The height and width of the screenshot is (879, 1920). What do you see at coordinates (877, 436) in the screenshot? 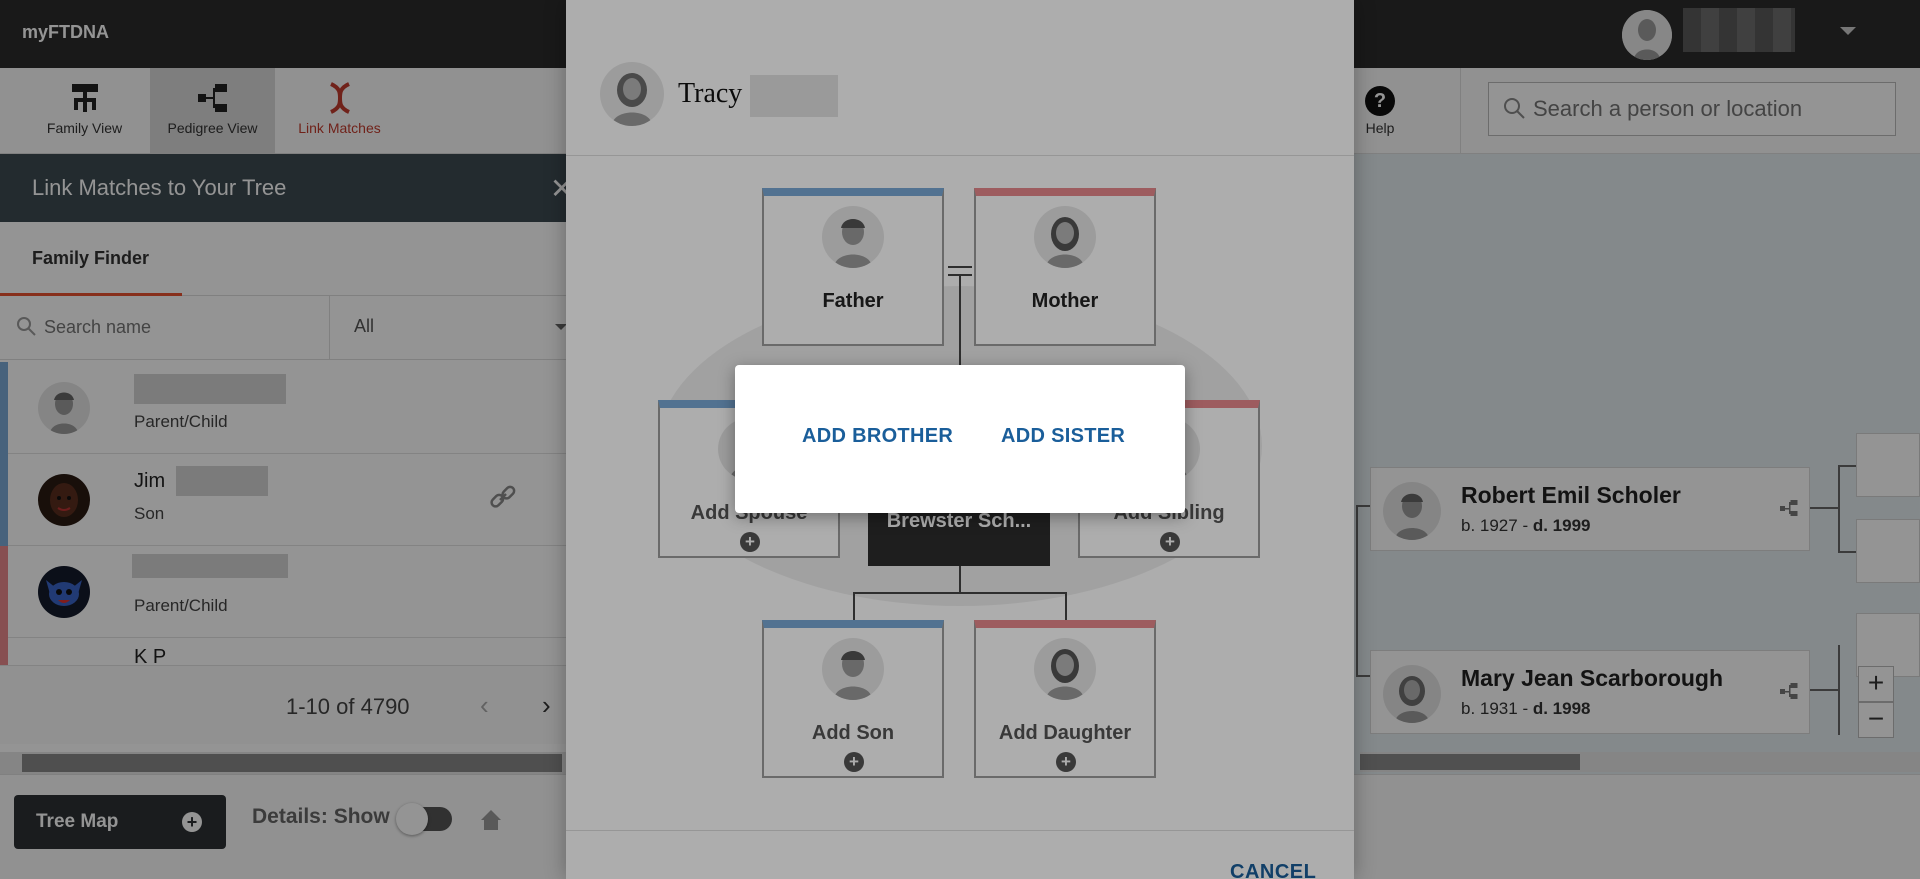
I see `add-brother-button: ADD BROTHER` at bounding box center [877, 436].